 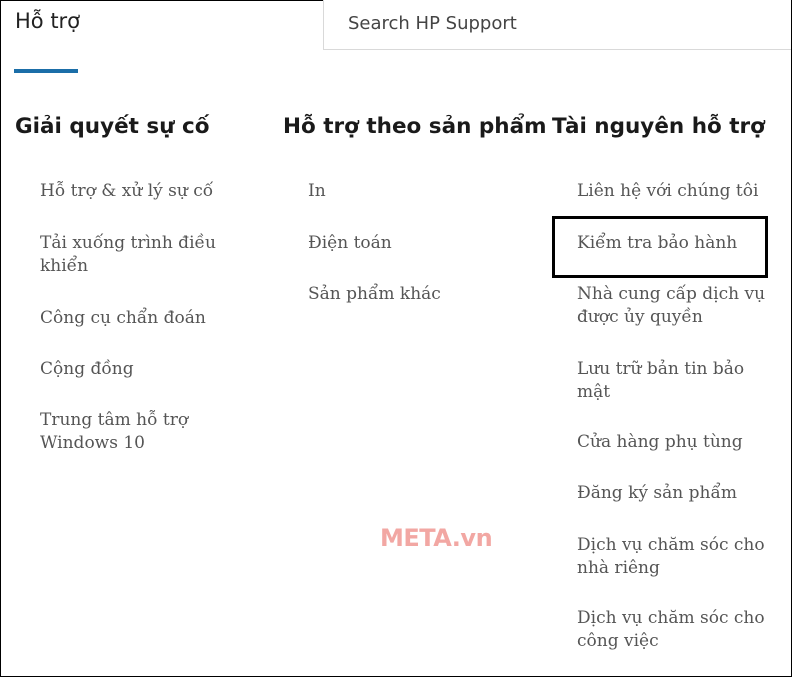 What do you see at coordinates (674, 493) in the screenshot?
I see `link-product-registration: Đăng ký sản phẩm` at bounding box center [674, 493].